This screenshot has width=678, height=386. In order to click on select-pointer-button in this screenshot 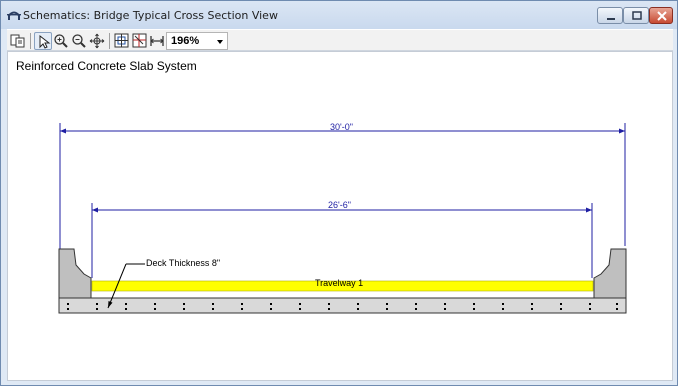, I will do `click(43, 41)`.